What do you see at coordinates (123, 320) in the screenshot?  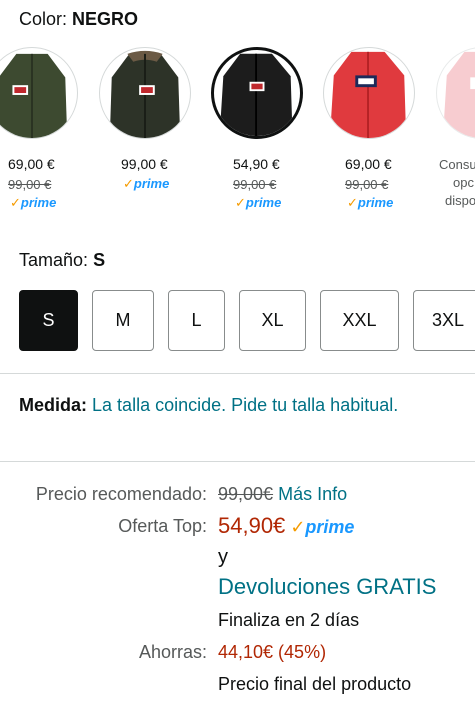 I see `size-option-m: M` at bounding box center [123, 320].